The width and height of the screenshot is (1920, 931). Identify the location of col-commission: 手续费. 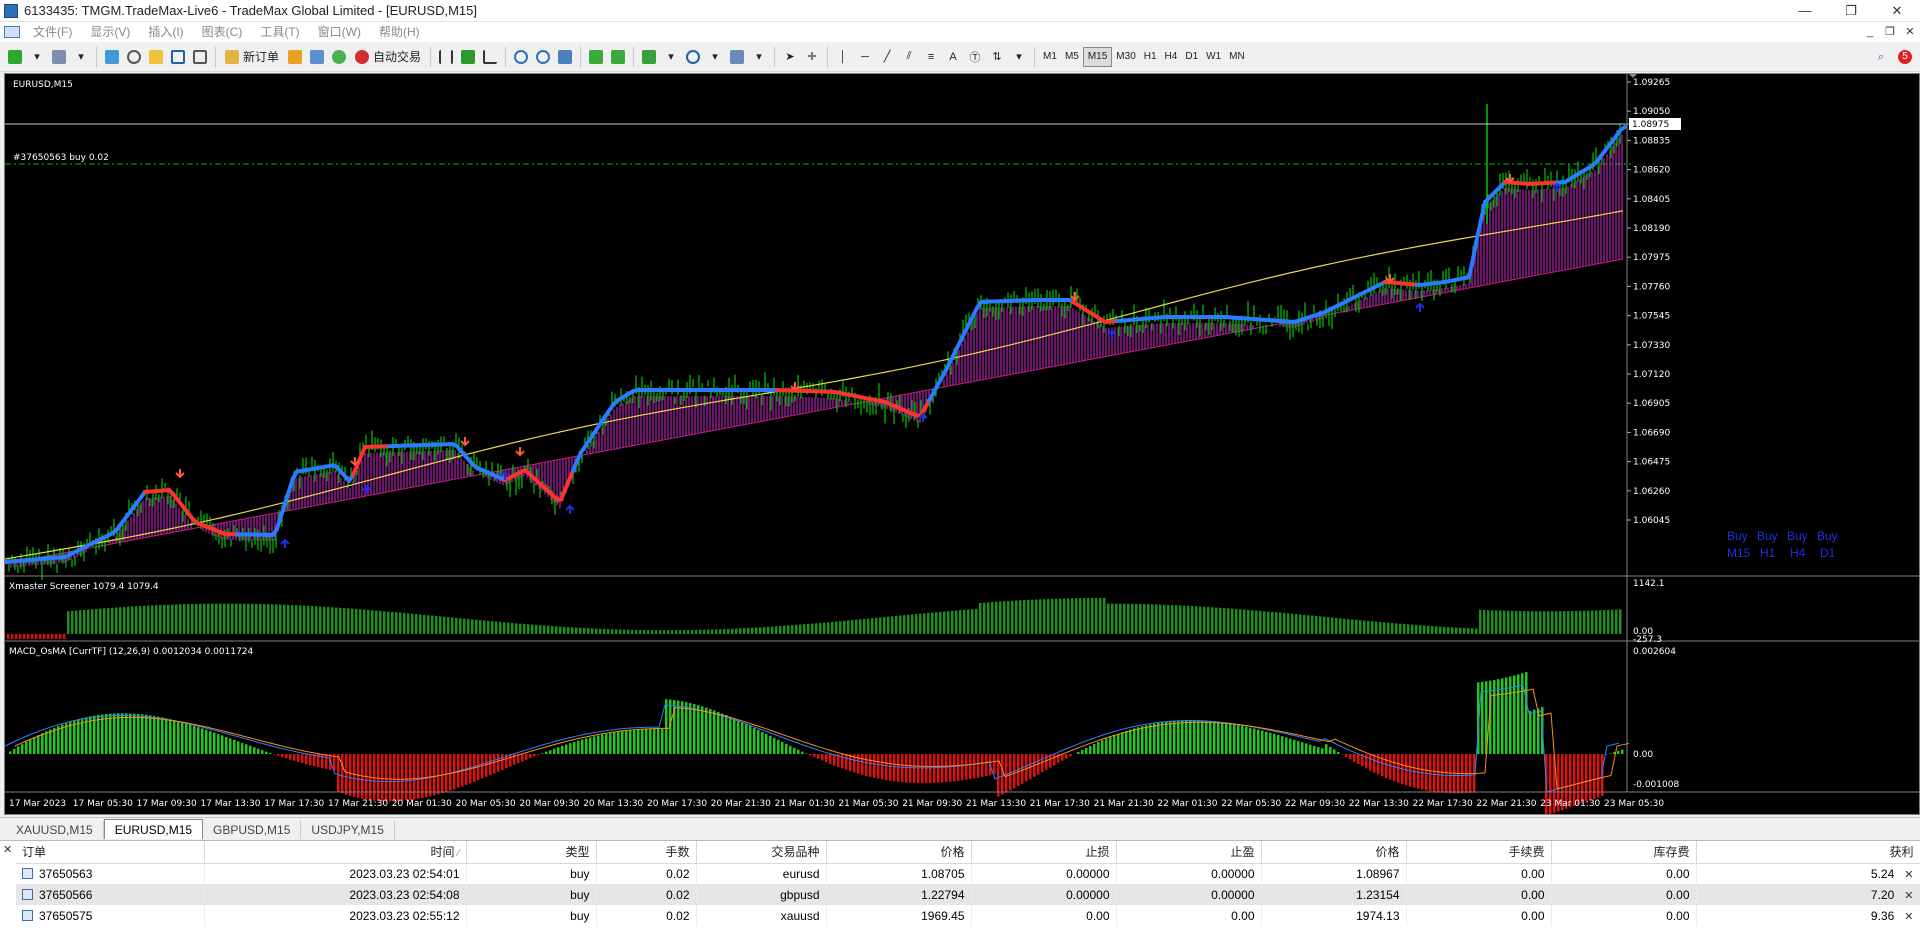
(1479, 852).